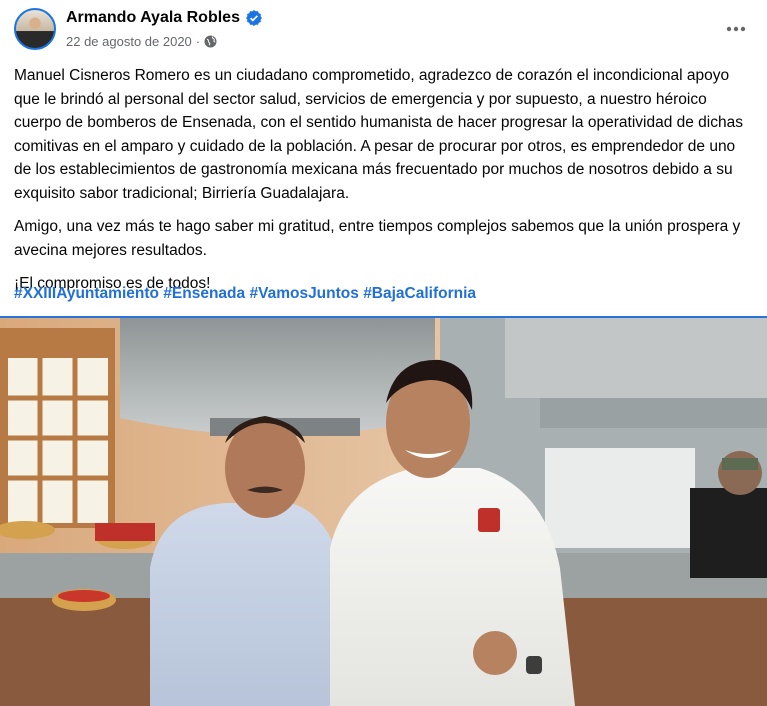 The width and height of the screenshot is (767, 706). What do you see at coordinates (35, 29) in the screenshot?
I see `author-avatar` at bounding box center [35, 29].